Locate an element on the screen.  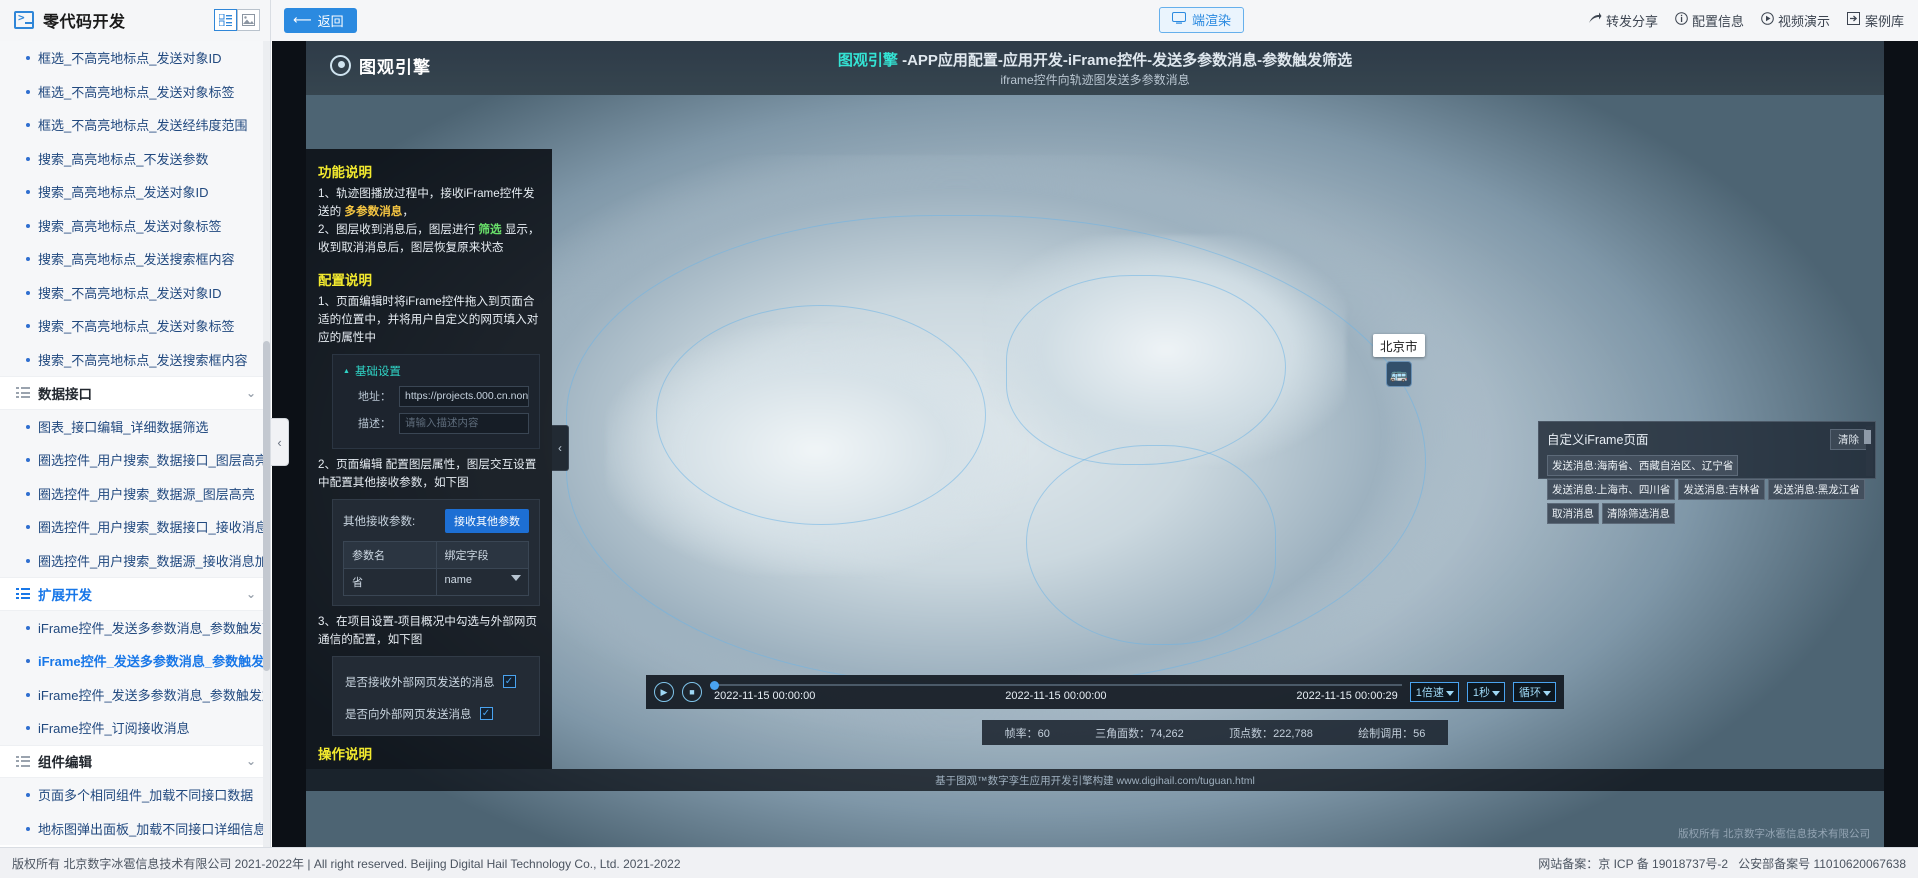
receive-external-label: 是否接收外部网页发送的消息 is located at coordinates (420, 682).